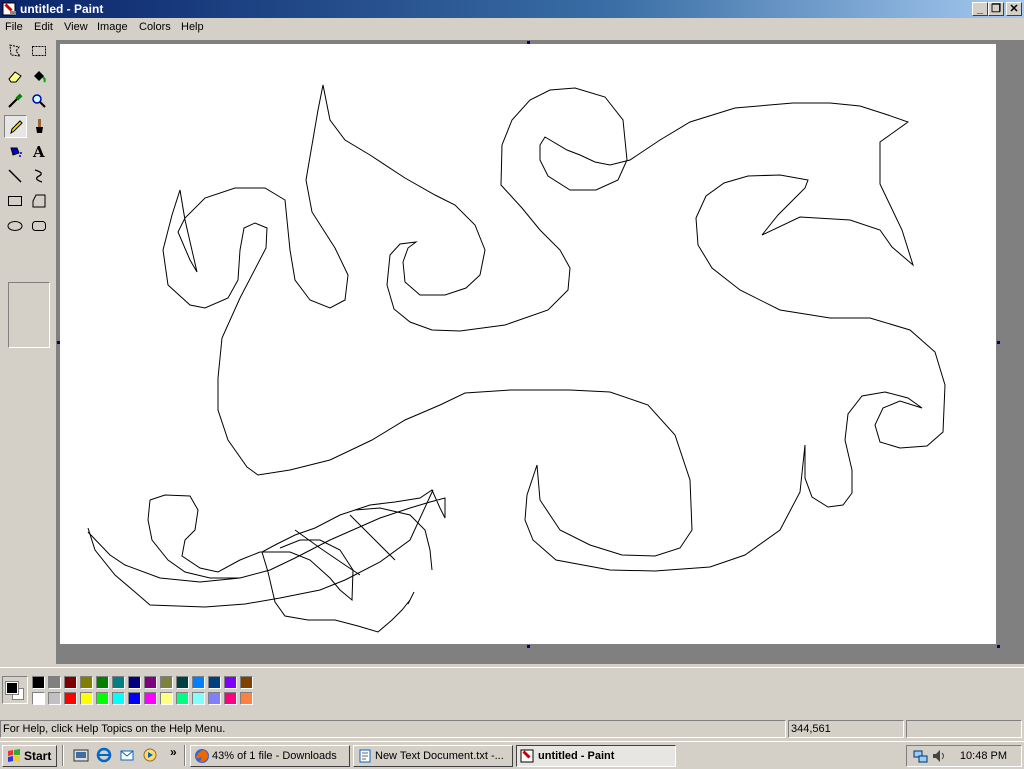 Image resolution: width=1024 pixels, height=769 pixels. I want to click on network-icon, so click(921, 756).